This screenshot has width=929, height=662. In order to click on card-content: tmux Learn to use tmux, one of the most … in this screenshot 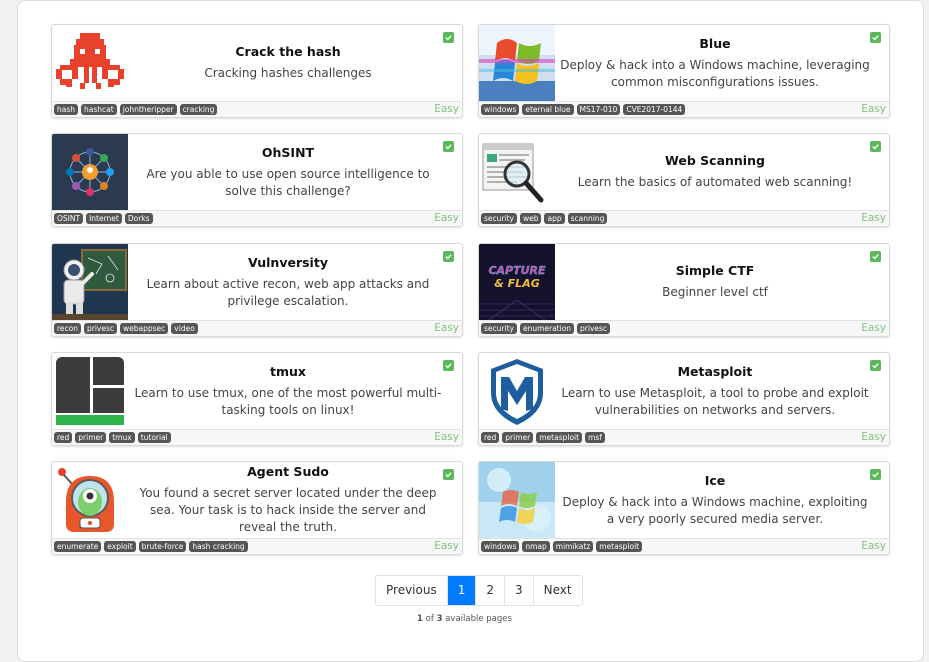, I will do `click(288, 391)`.